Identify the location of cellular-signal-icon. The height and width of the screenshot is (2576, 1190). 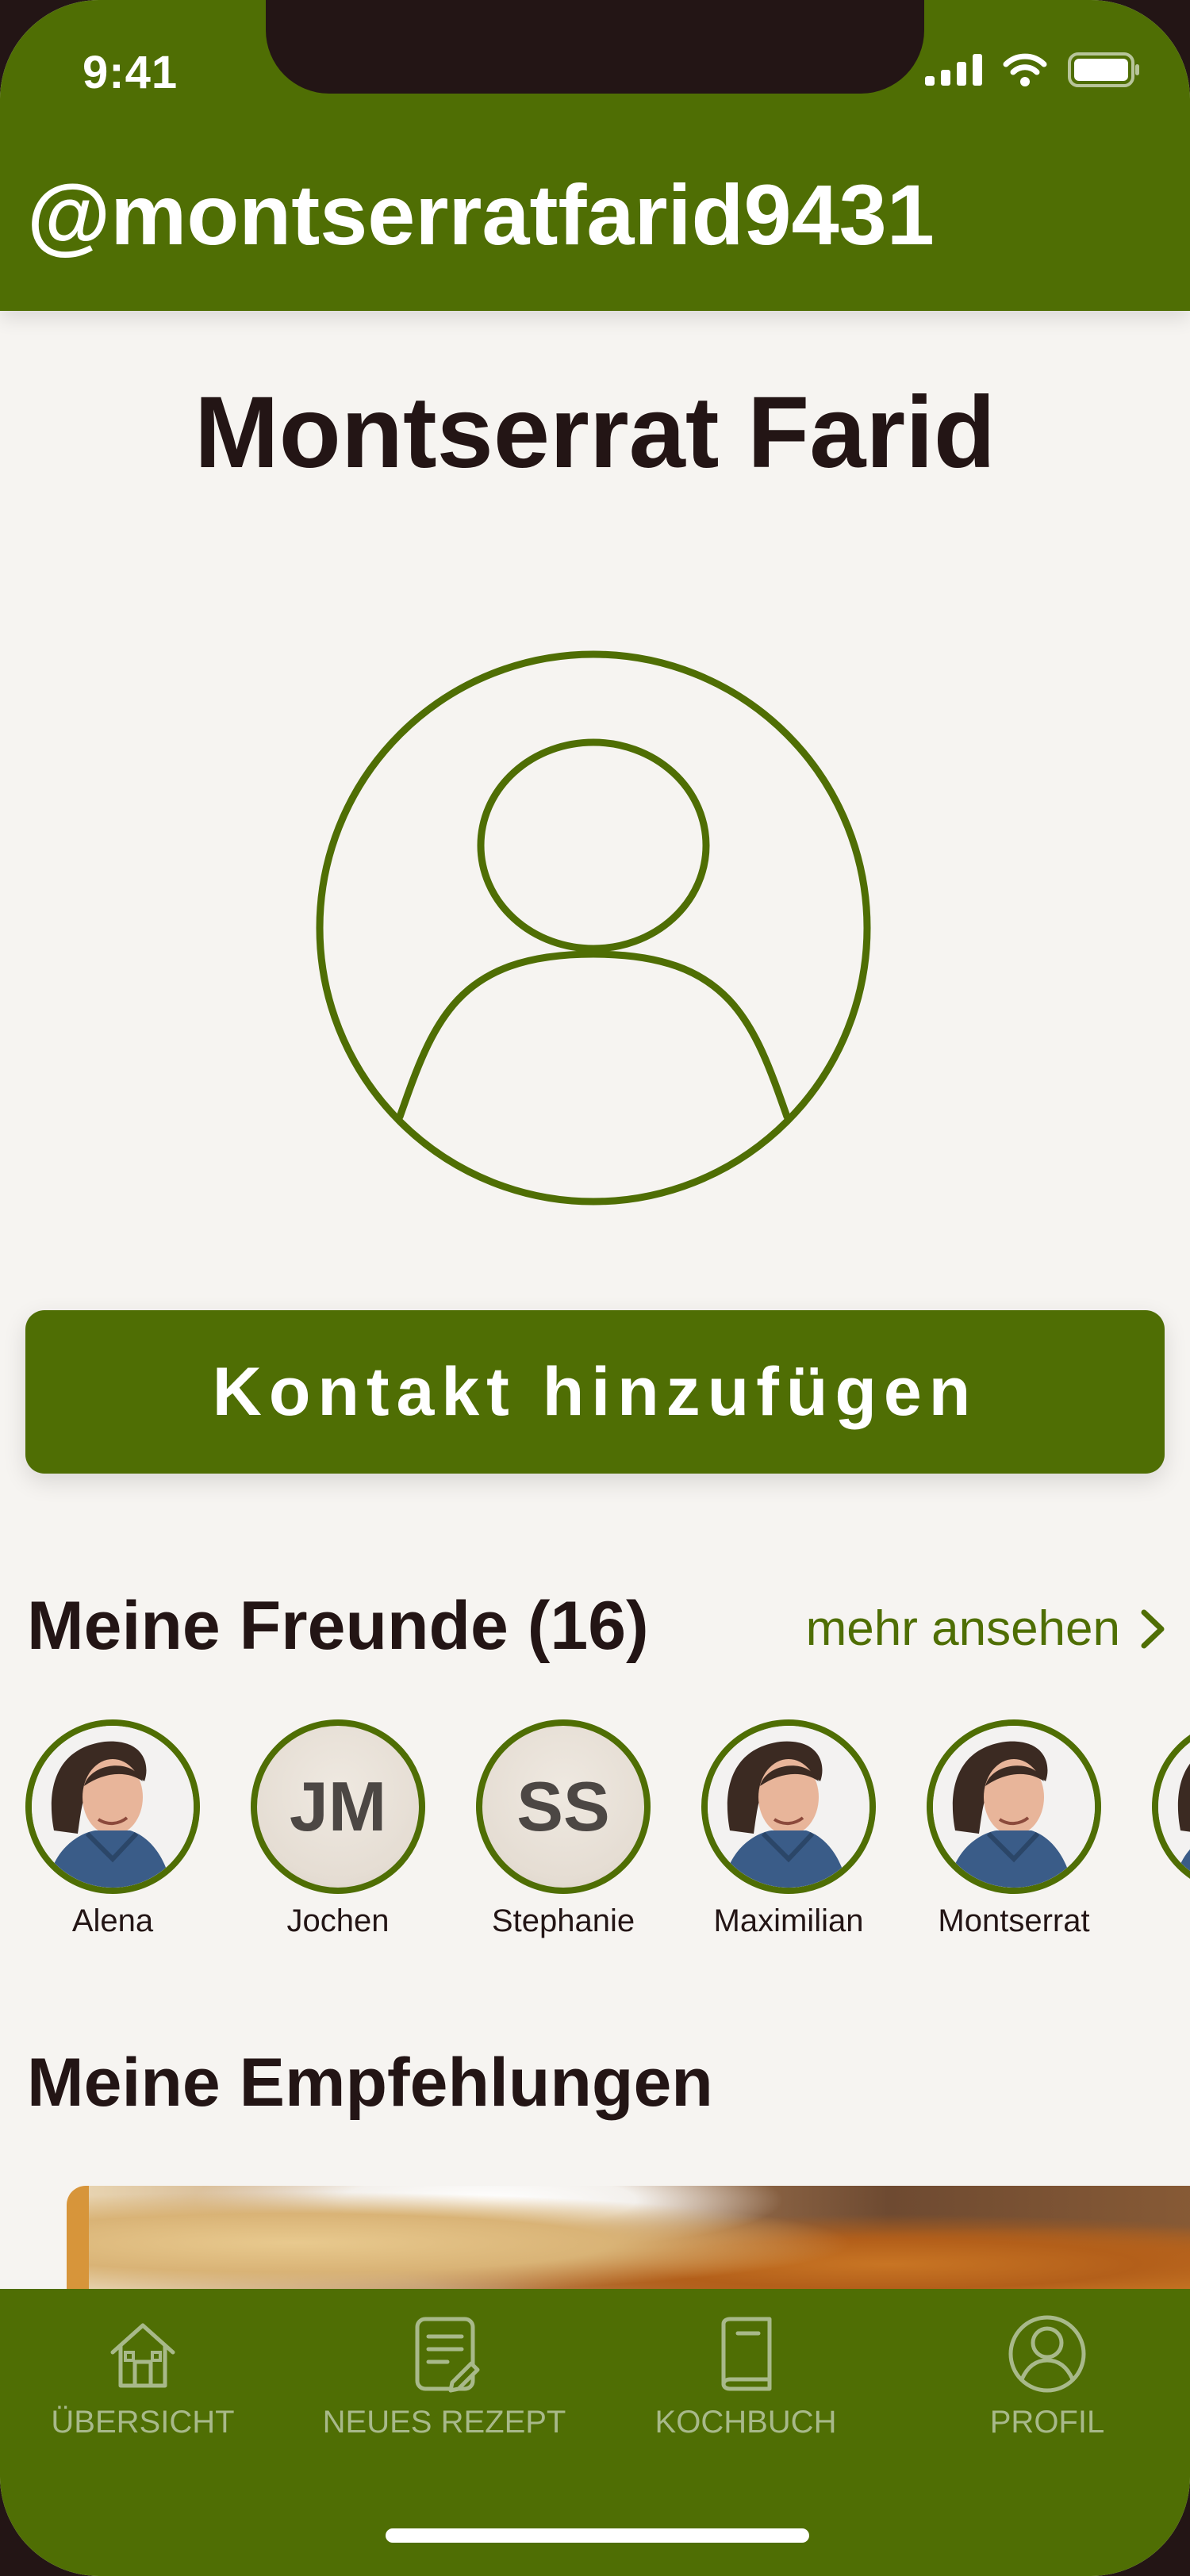
(953, 70).